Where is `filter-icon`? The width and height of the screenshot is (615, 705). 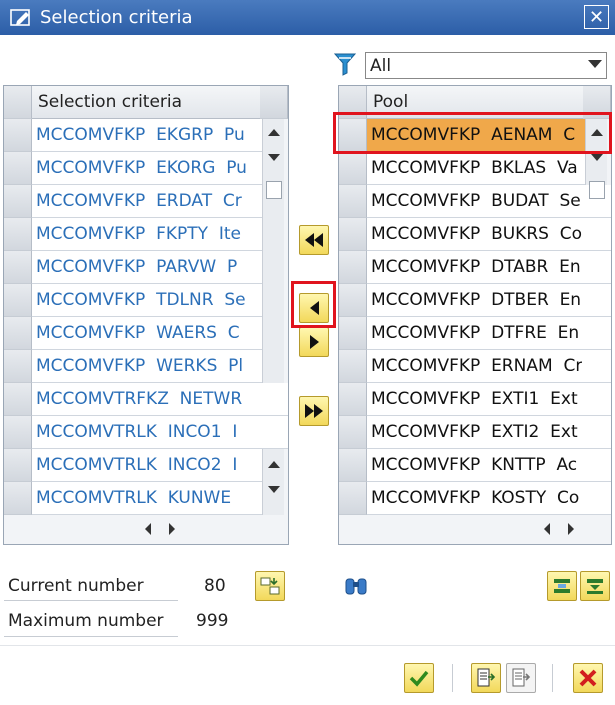
filter-icon is located at coordinates (345, 64).